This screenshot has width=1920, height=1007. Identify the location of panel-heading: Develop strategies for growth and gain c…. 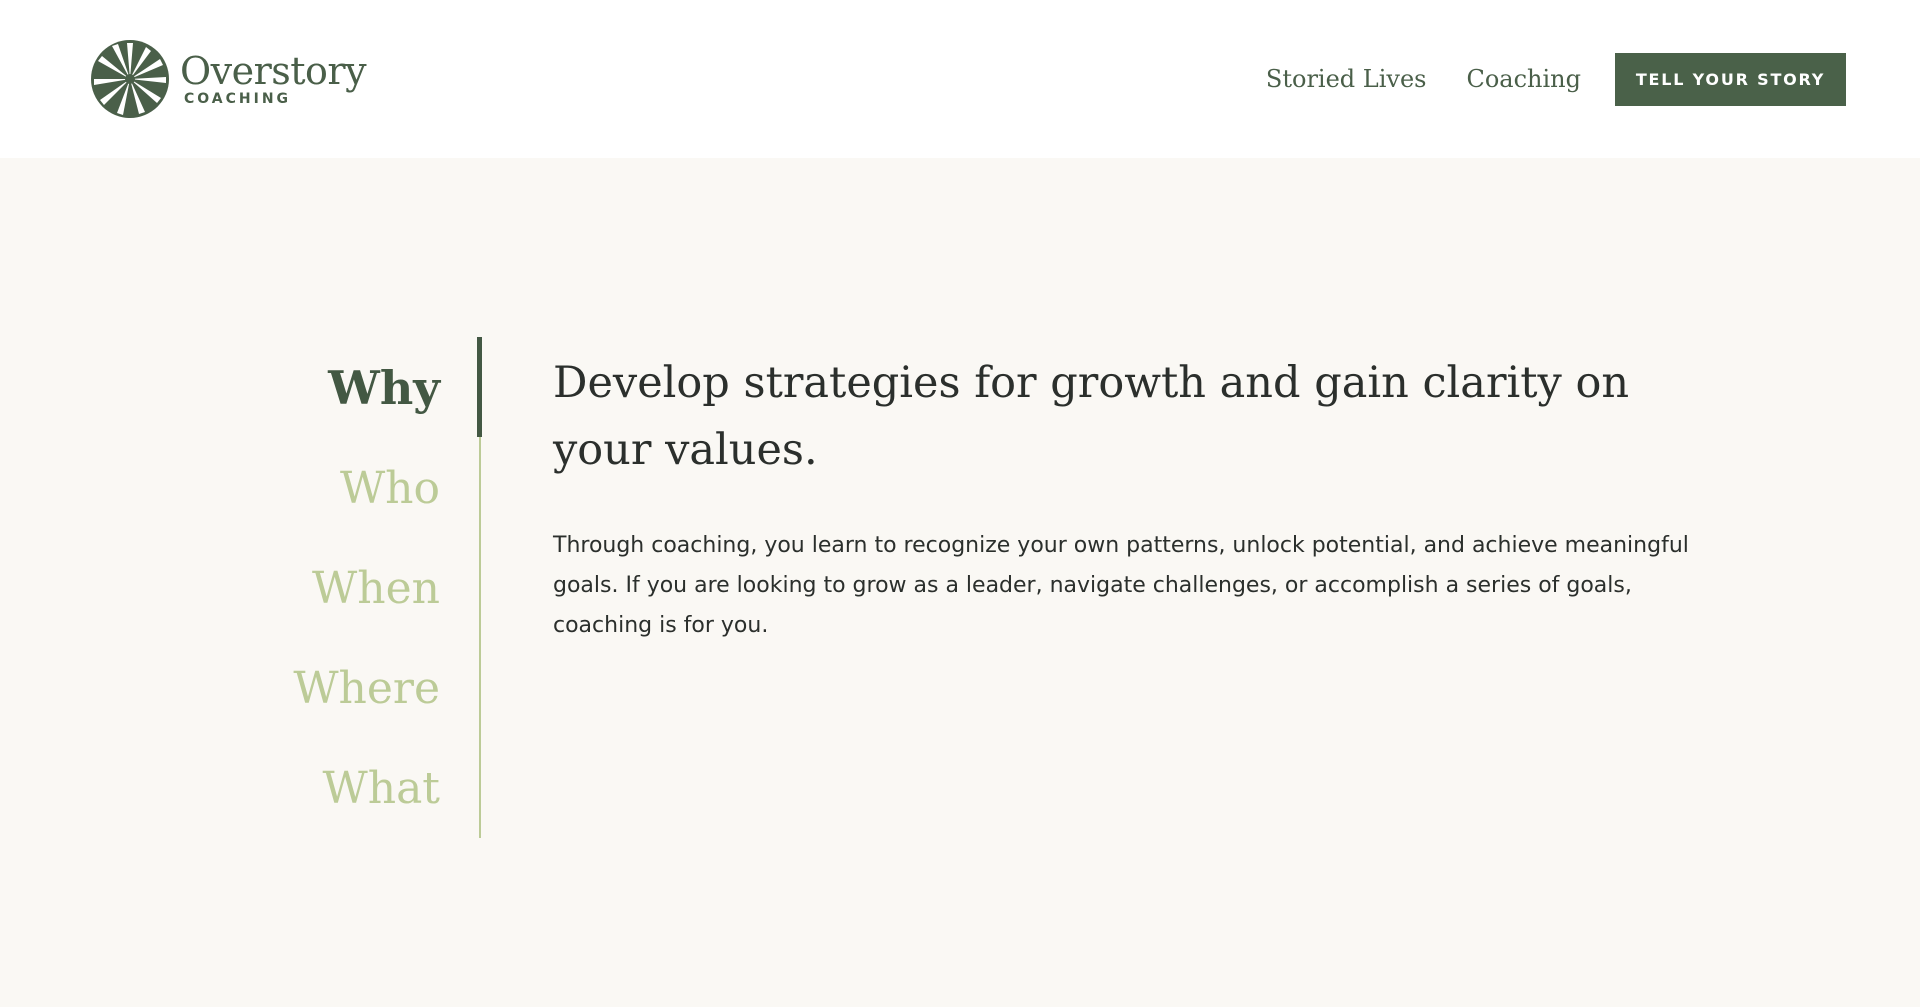
(1091, 416).